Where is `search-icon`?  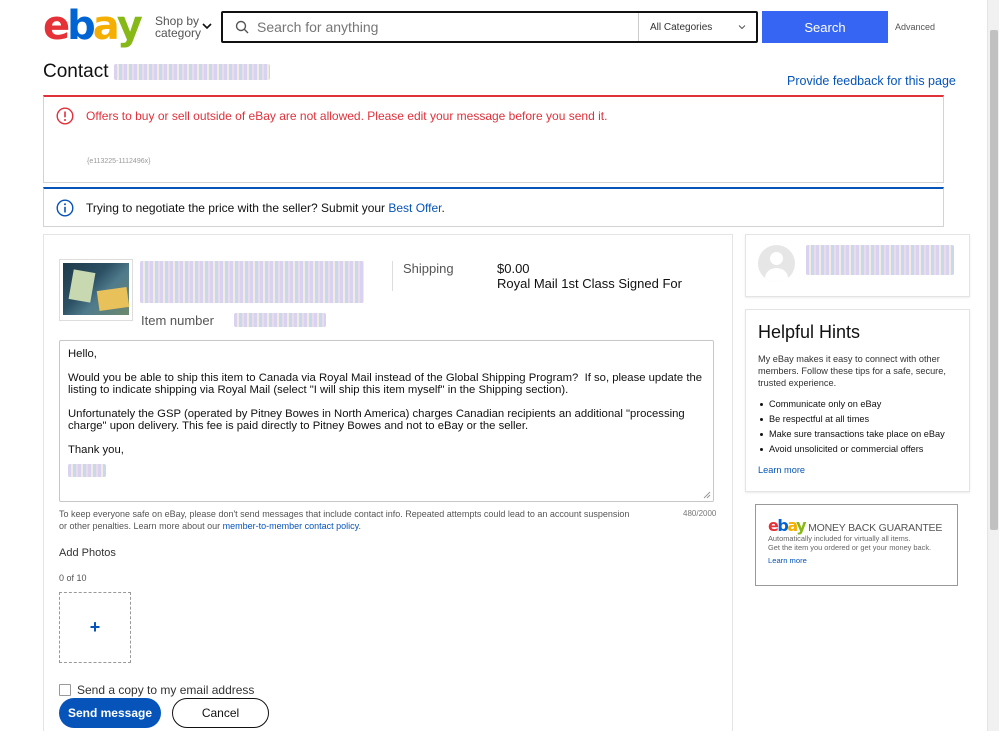 search-icon is located at coordinates (242, 27).